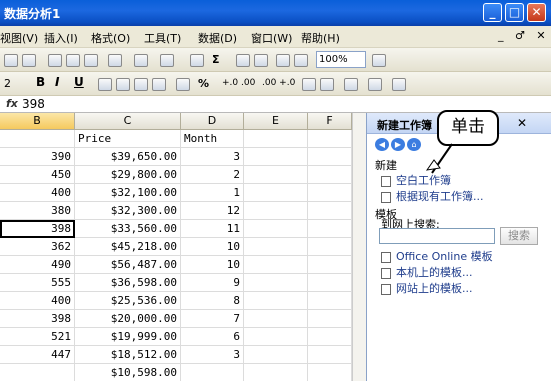 The width and height of the screenshot is (551, 381). I want to click on align-left-icon, so click(105, 84).